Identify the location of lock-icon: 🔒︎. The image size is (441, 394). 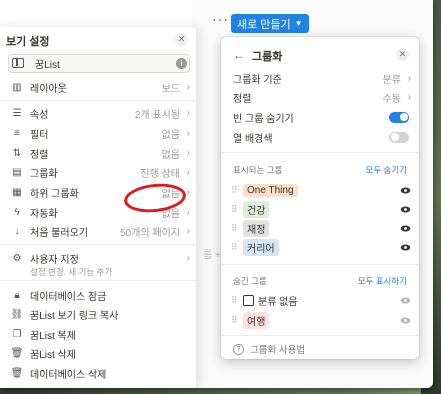
(17, 295).